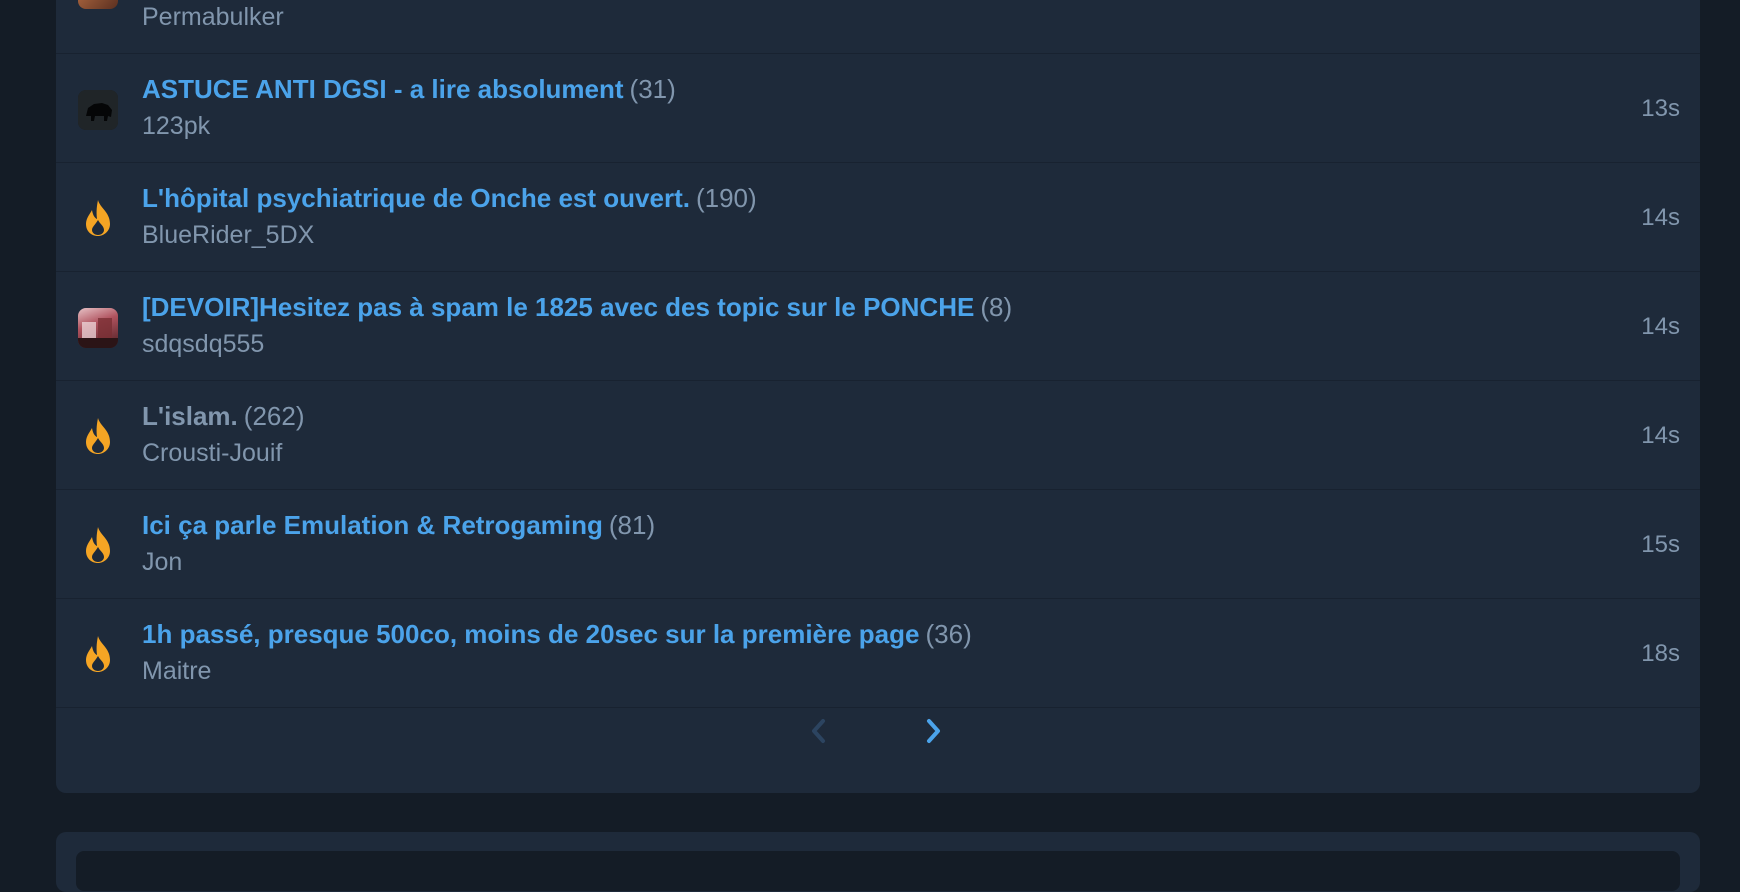  I want to click on topic-row: L'islam. (262) Crousti-Jouif 14s, so click(878, 435).